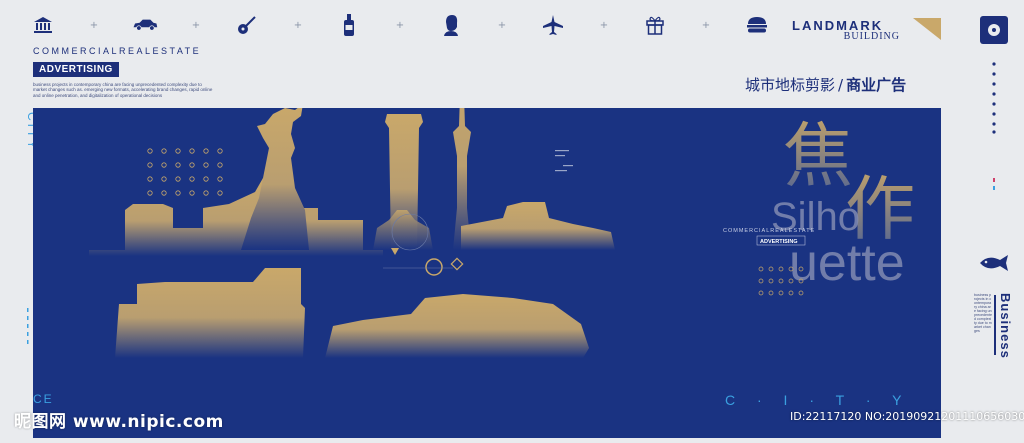  What do you see at coordinates (1005, 326) in the screenshot?
I see `business-word: Business` at bounding box center [1005, 326].